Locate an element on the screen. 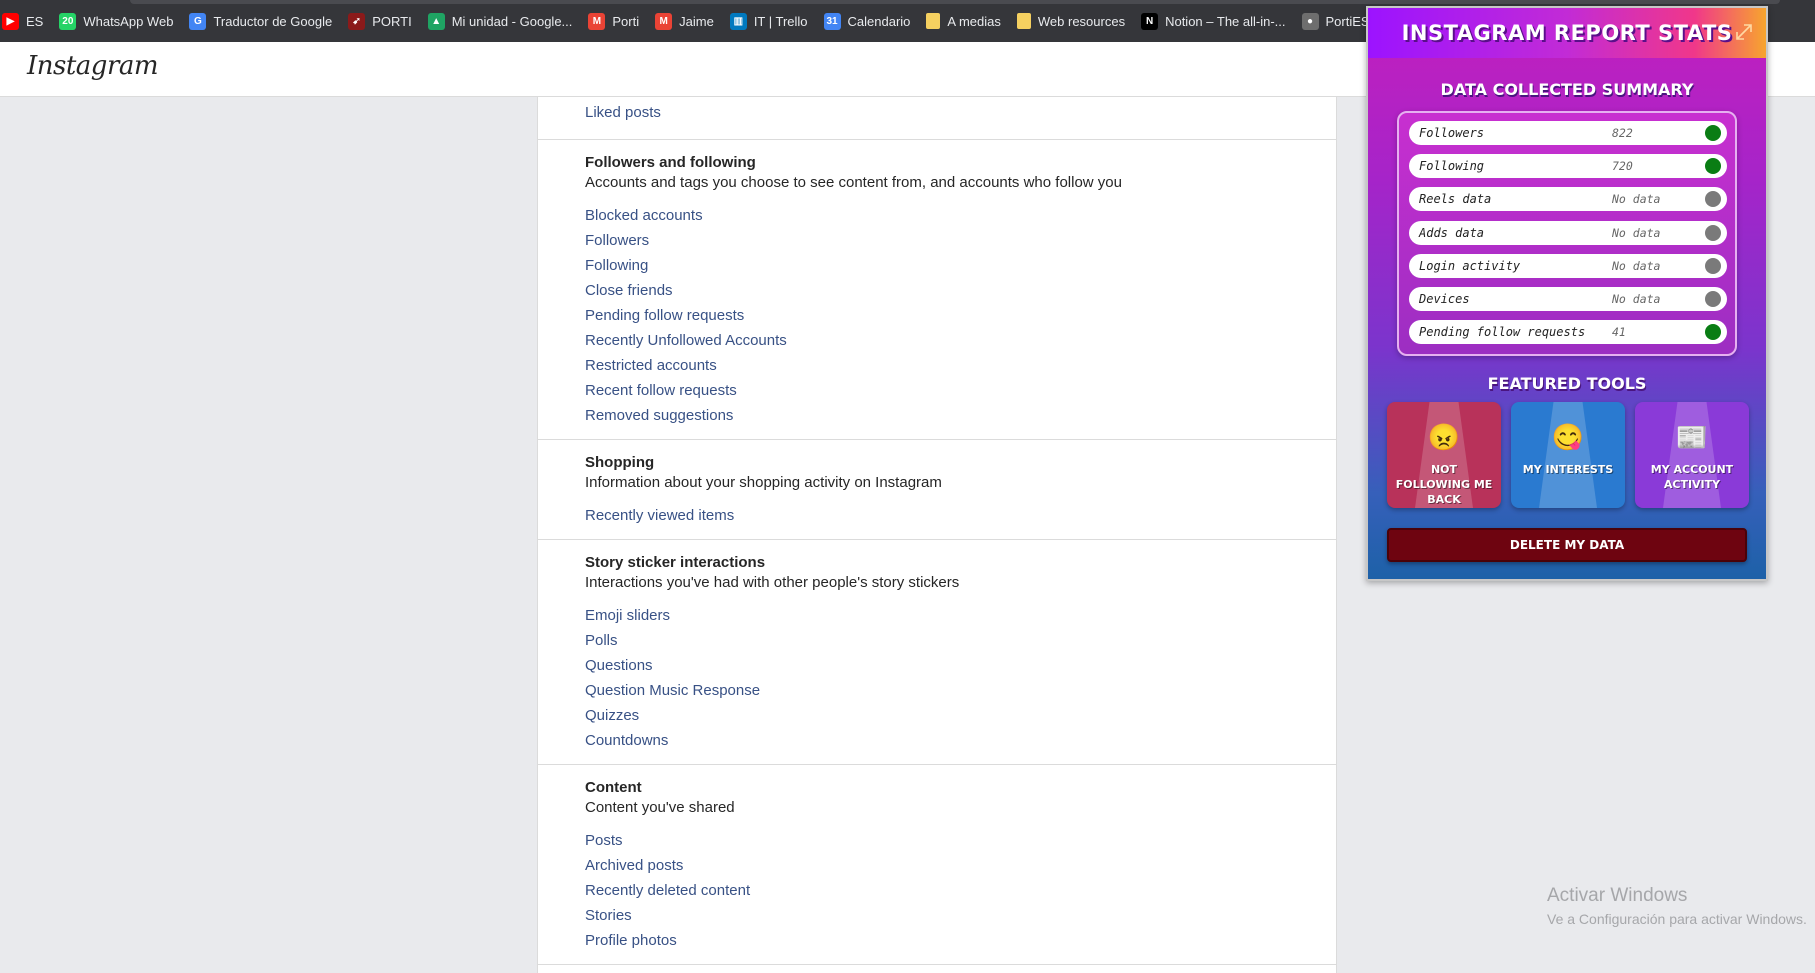  bookmark-item: M Jaime is located at coordinates (684, 21).